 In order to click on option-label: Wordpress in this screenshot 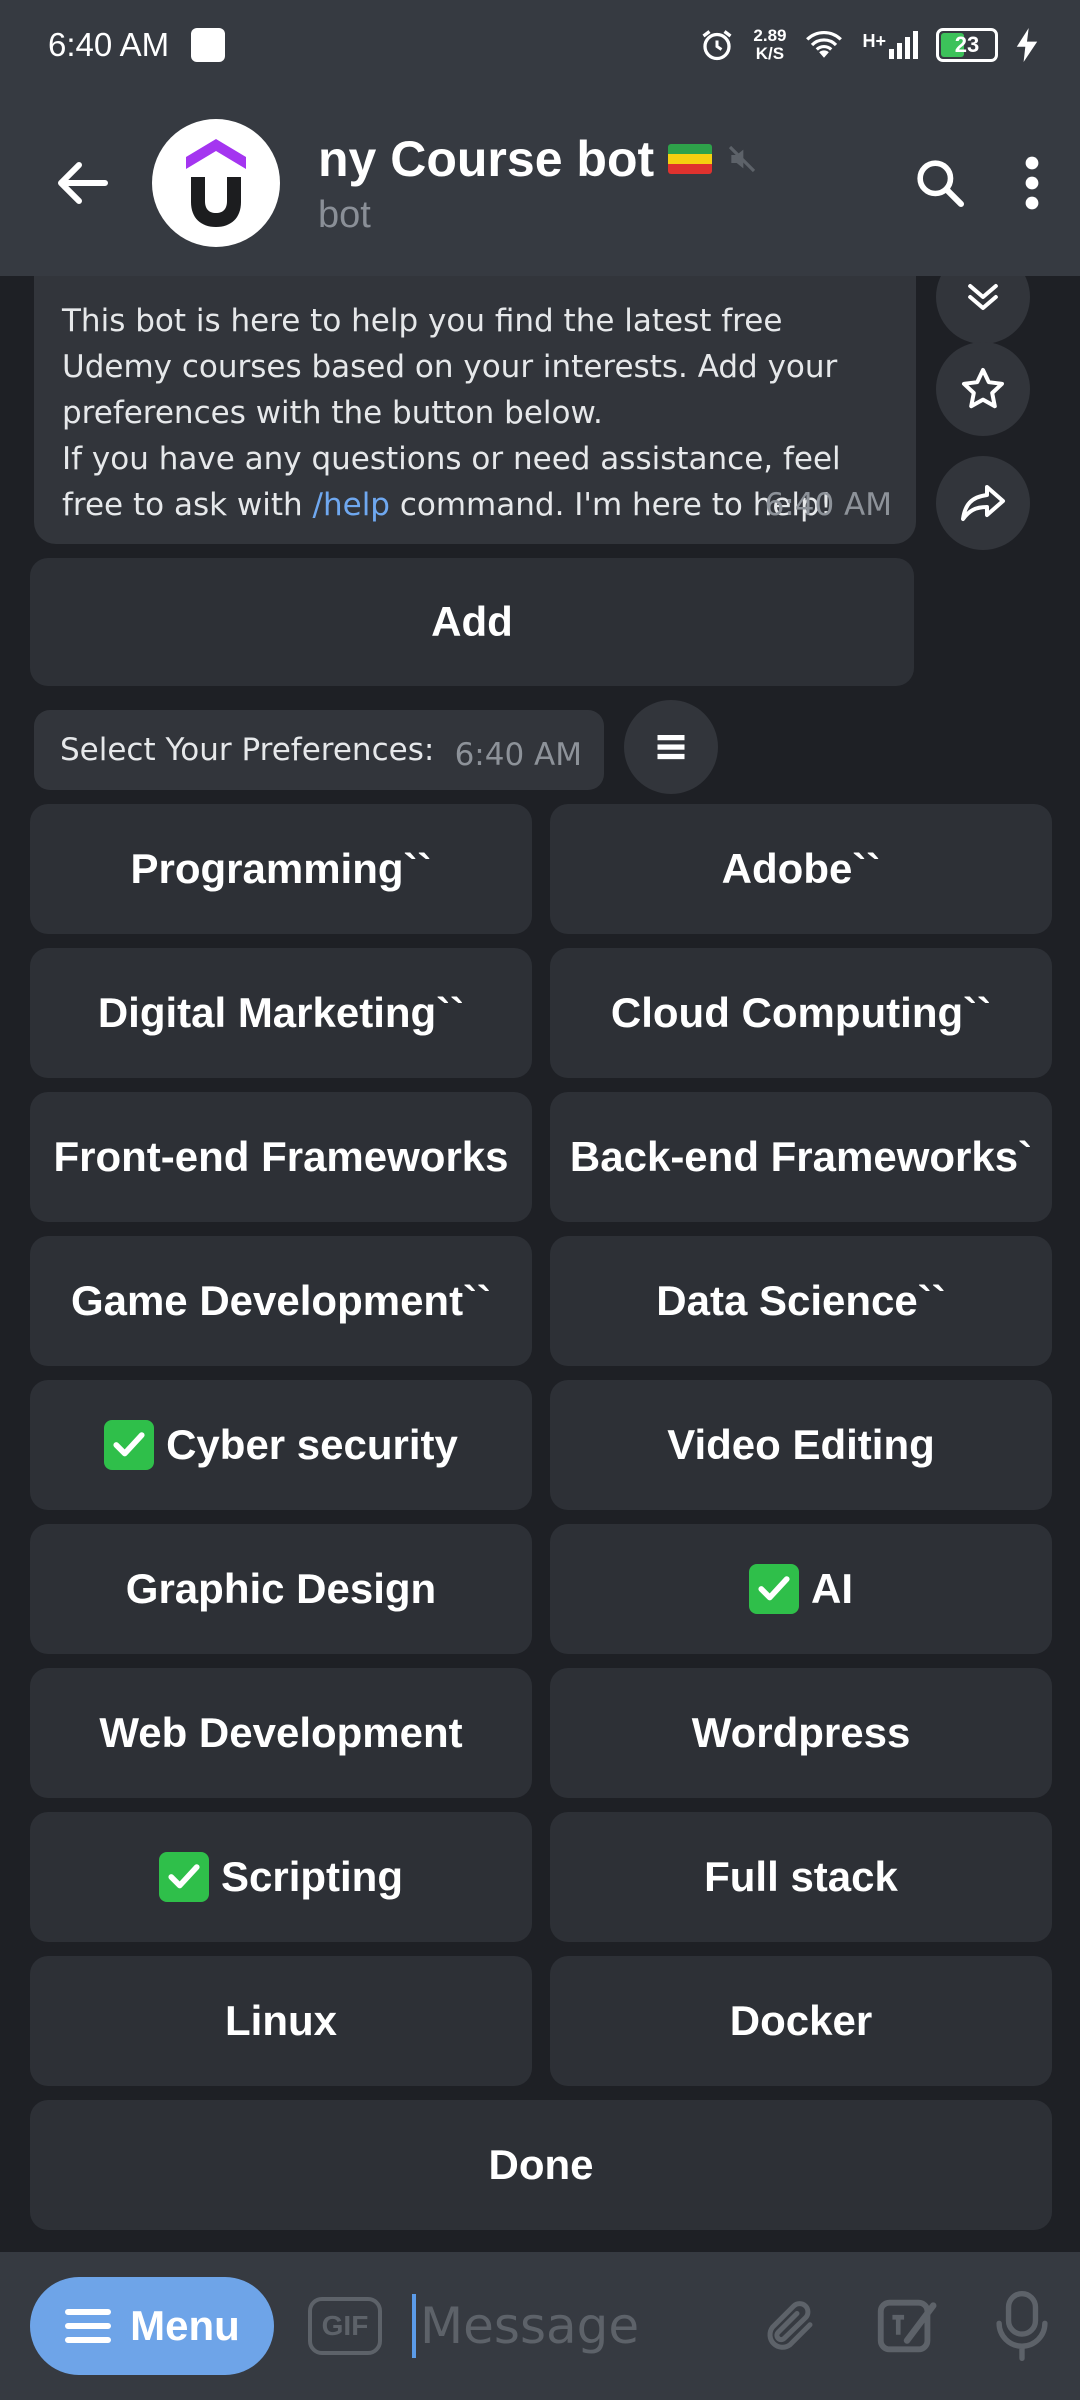, I will do `click(801, 1732)`.